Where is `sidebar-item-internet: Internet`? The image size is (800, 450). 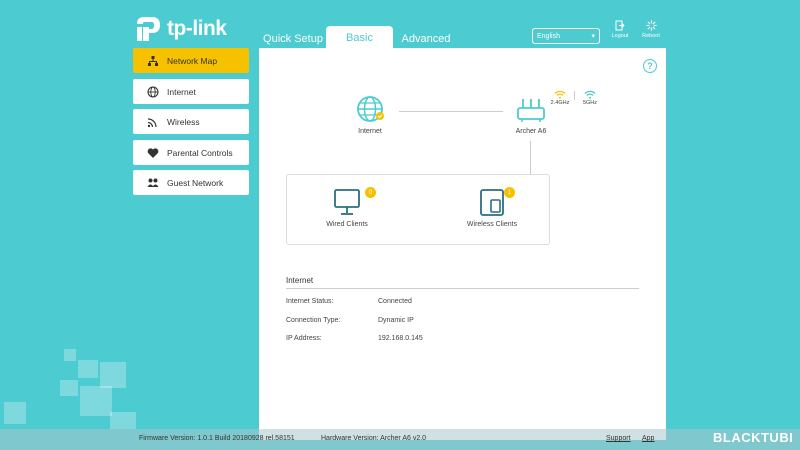
sidebar-item-internet: Internet is located at coordinates (191, 91).